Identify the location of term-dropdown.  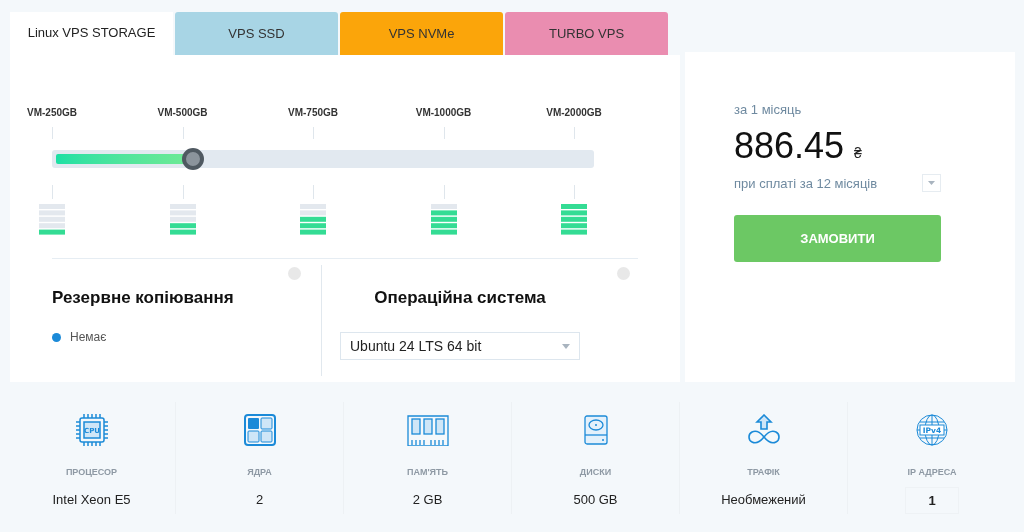
(931, 183).